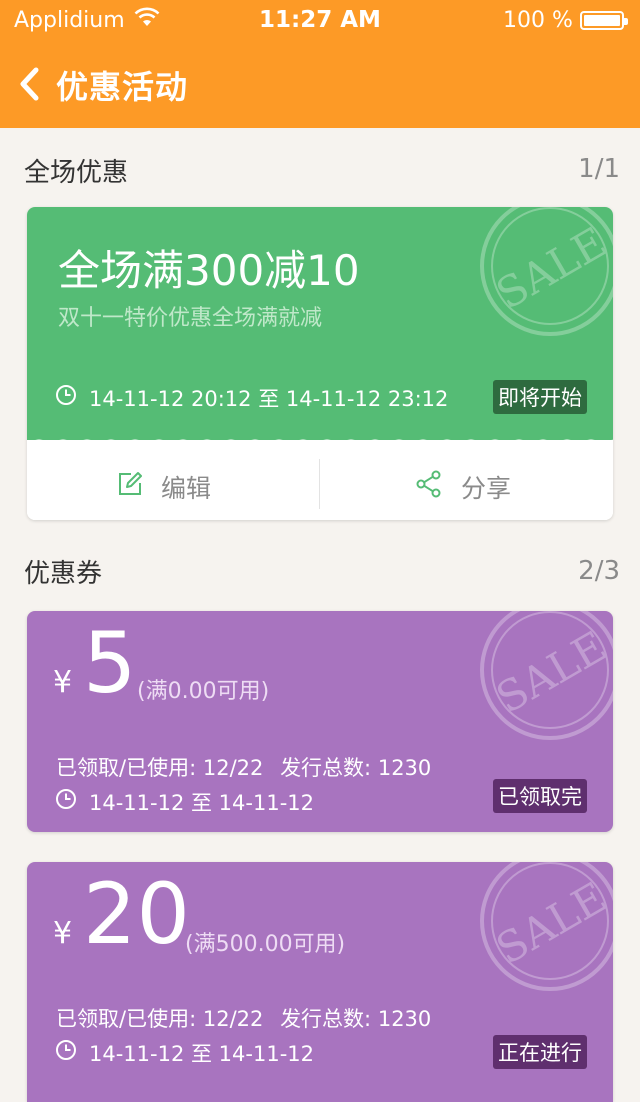  I want to click on status-bar: Applidium 11:27 AM 100 %, so click(320, 20).